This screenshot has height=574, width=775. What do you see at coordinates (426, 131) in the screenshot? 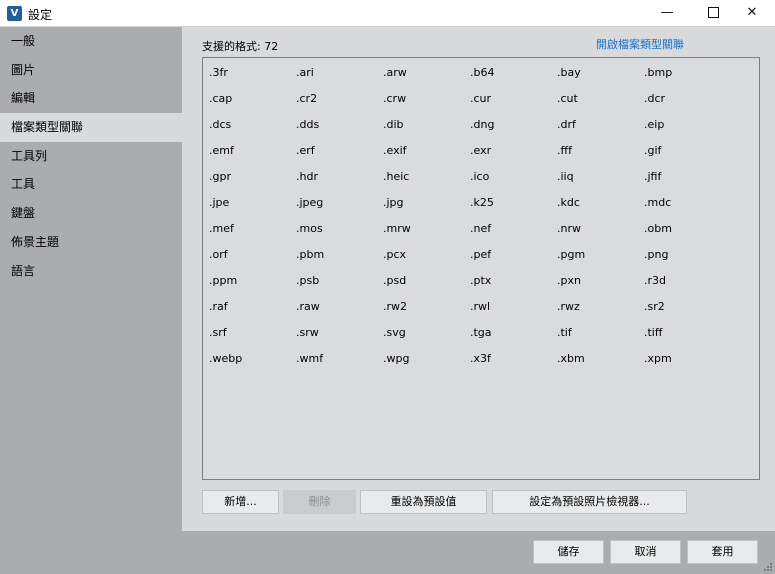
I see `format-item: .dib` at bounding box center [426, 131].